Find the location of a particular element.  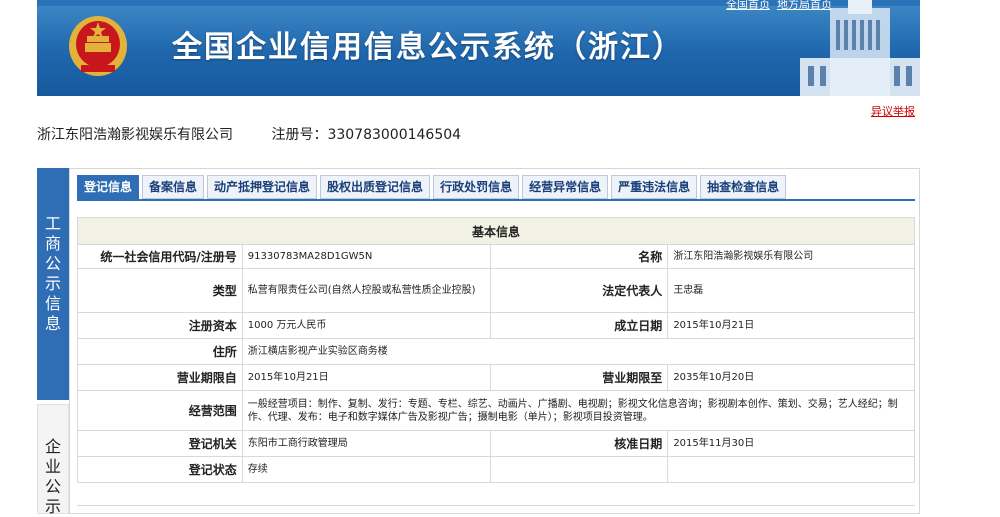

side-nav-business-info: 工 商 公 示 信 息 is located at coordinates (53, 284).